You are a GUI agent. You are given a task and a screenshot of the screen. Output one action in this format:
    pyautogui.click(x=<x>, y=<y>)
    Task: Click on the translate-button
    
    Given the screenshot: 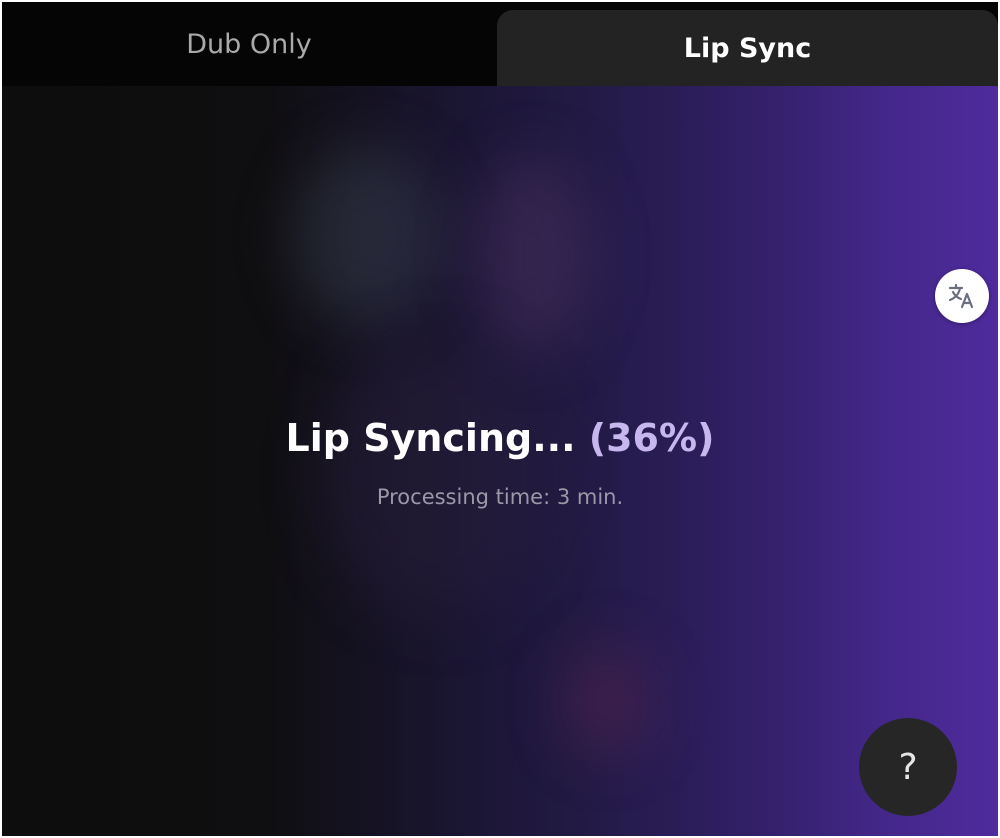 What is the action you would take?
    pyautogui.click(x=962, y=296)
    